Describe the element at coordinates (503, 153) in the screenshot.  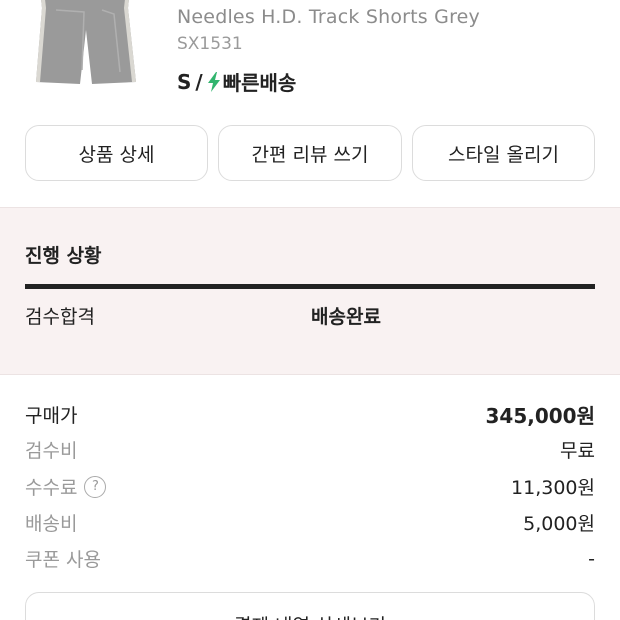
I see `post-style-button: 스타일 올리기` at that location.